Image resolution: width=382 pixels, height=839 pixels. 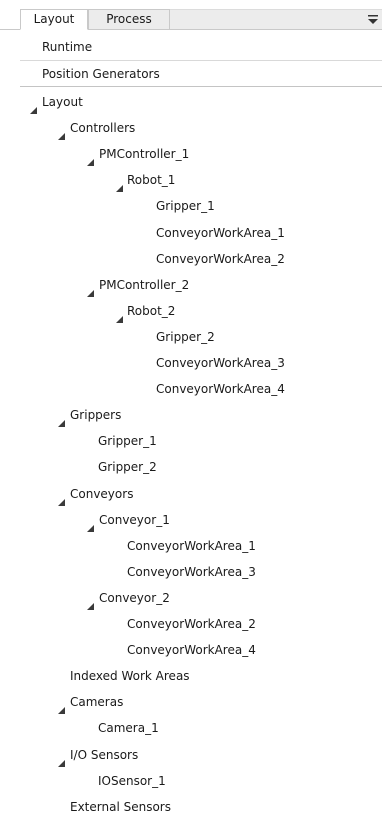 I want to click on tree-item: Controllers, so click(x=191, y=128).